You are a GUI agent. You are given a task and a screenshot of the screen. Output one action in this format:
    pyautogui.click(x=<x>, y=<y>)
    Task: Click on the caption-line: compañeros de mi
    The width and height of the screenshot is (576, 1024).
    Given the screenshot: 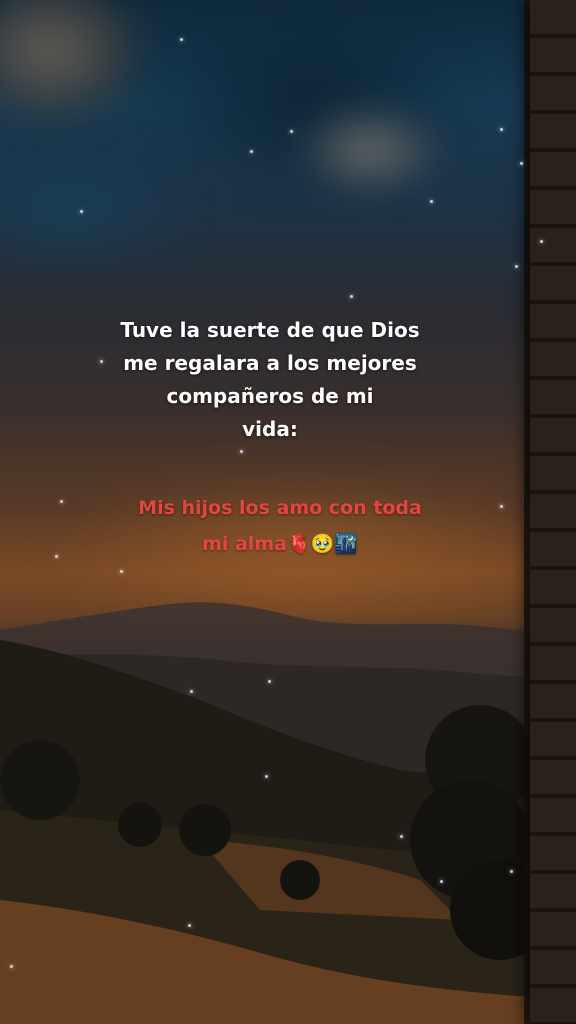 What is the action you would take?
    pyautogui.click(x=270, y=396)
    